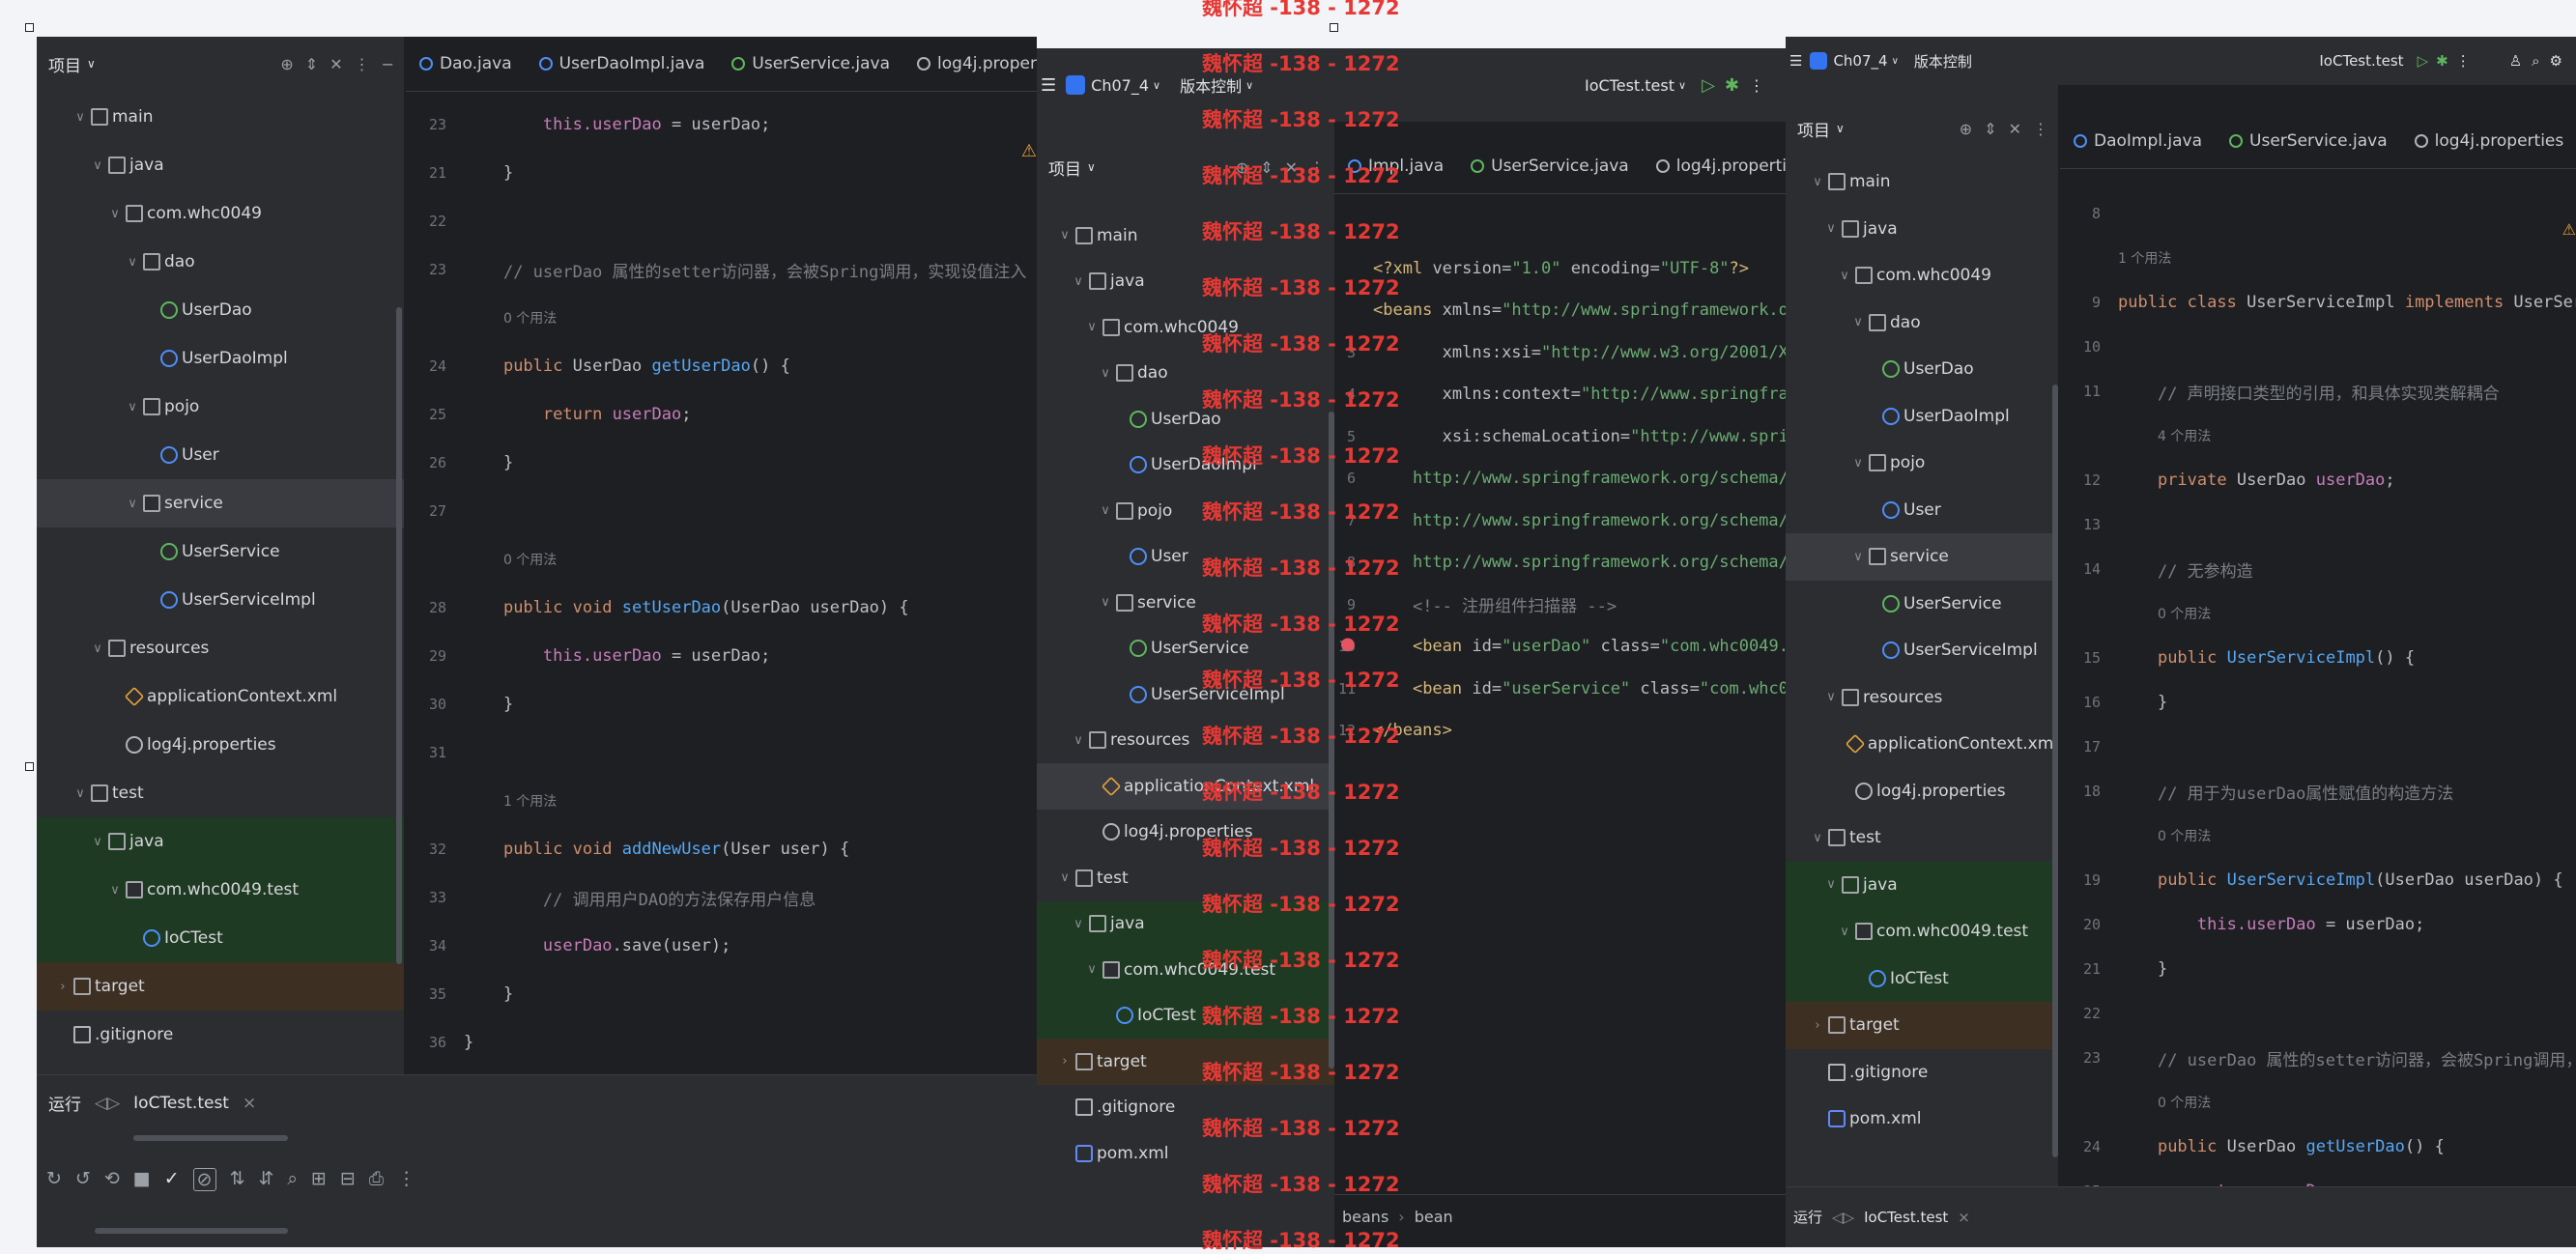  I want to click on code-line: 20 this.userDao = userDao;, so click(2318, 925).